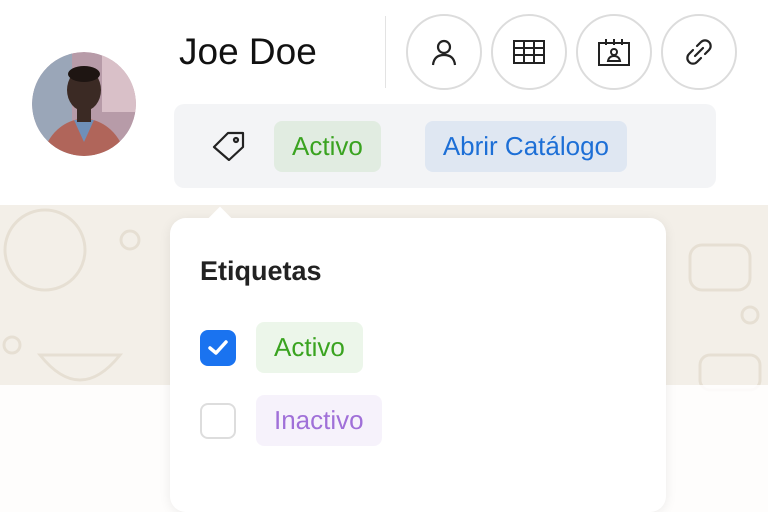 The width and height of the screenshot is (768, 512). I want to click on tag-chip: Inactivo, so click(319, 420).